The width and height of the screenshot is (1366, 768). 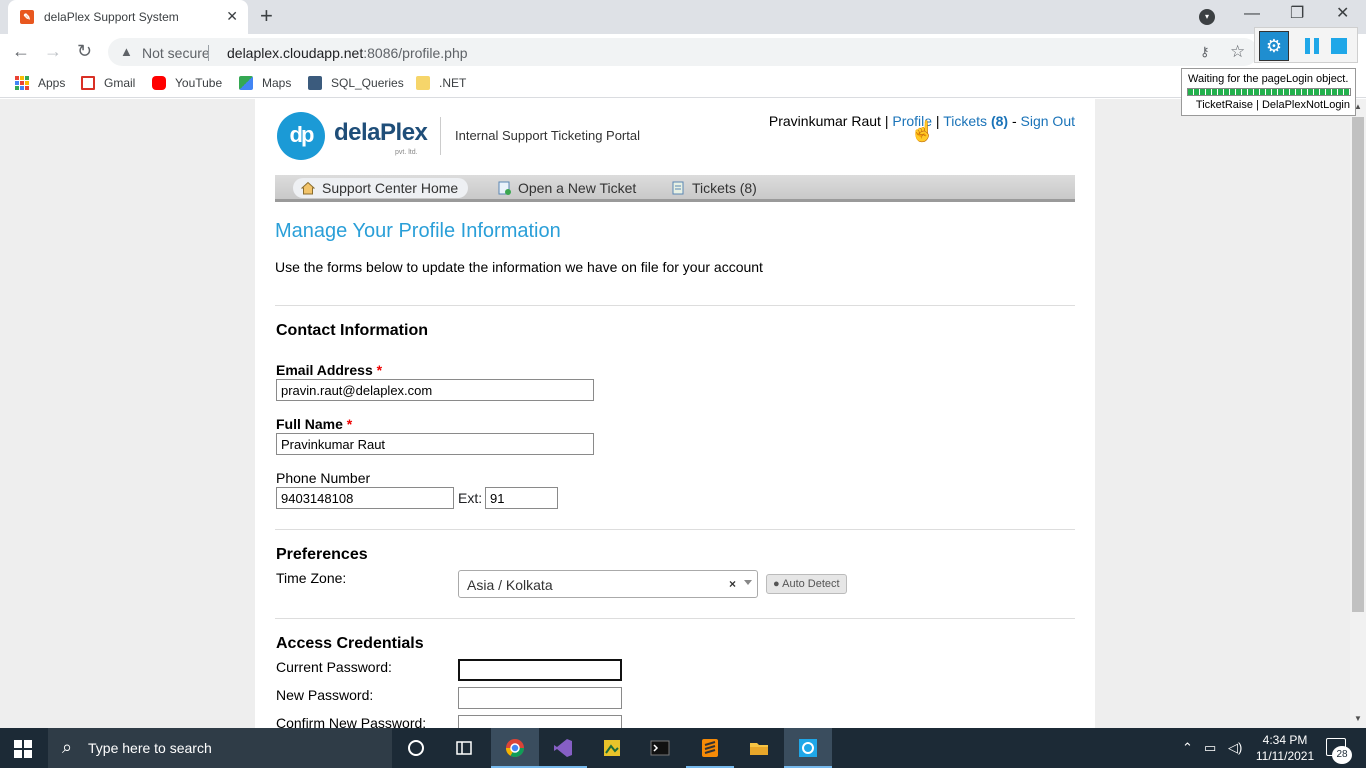 I want to click on close-tab-icon: ✕, so click(x=232, y=16).